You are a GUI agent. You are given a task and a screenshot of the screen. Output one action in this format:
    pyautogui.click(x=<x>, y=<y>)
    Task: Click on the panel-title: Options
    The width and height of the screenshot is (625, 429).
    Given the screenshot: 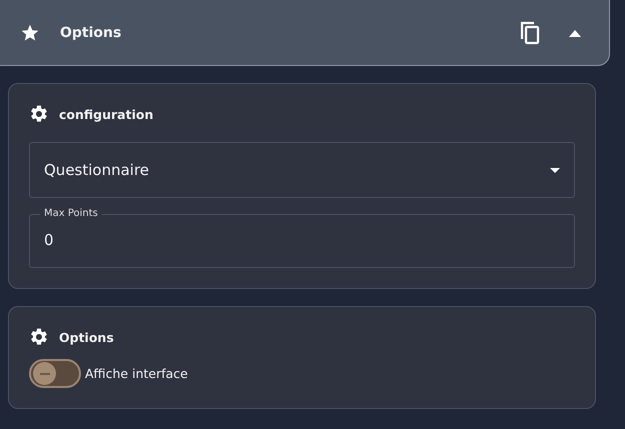 What is the action you would take?
    pyautogui.click(x=91, y=32)
    